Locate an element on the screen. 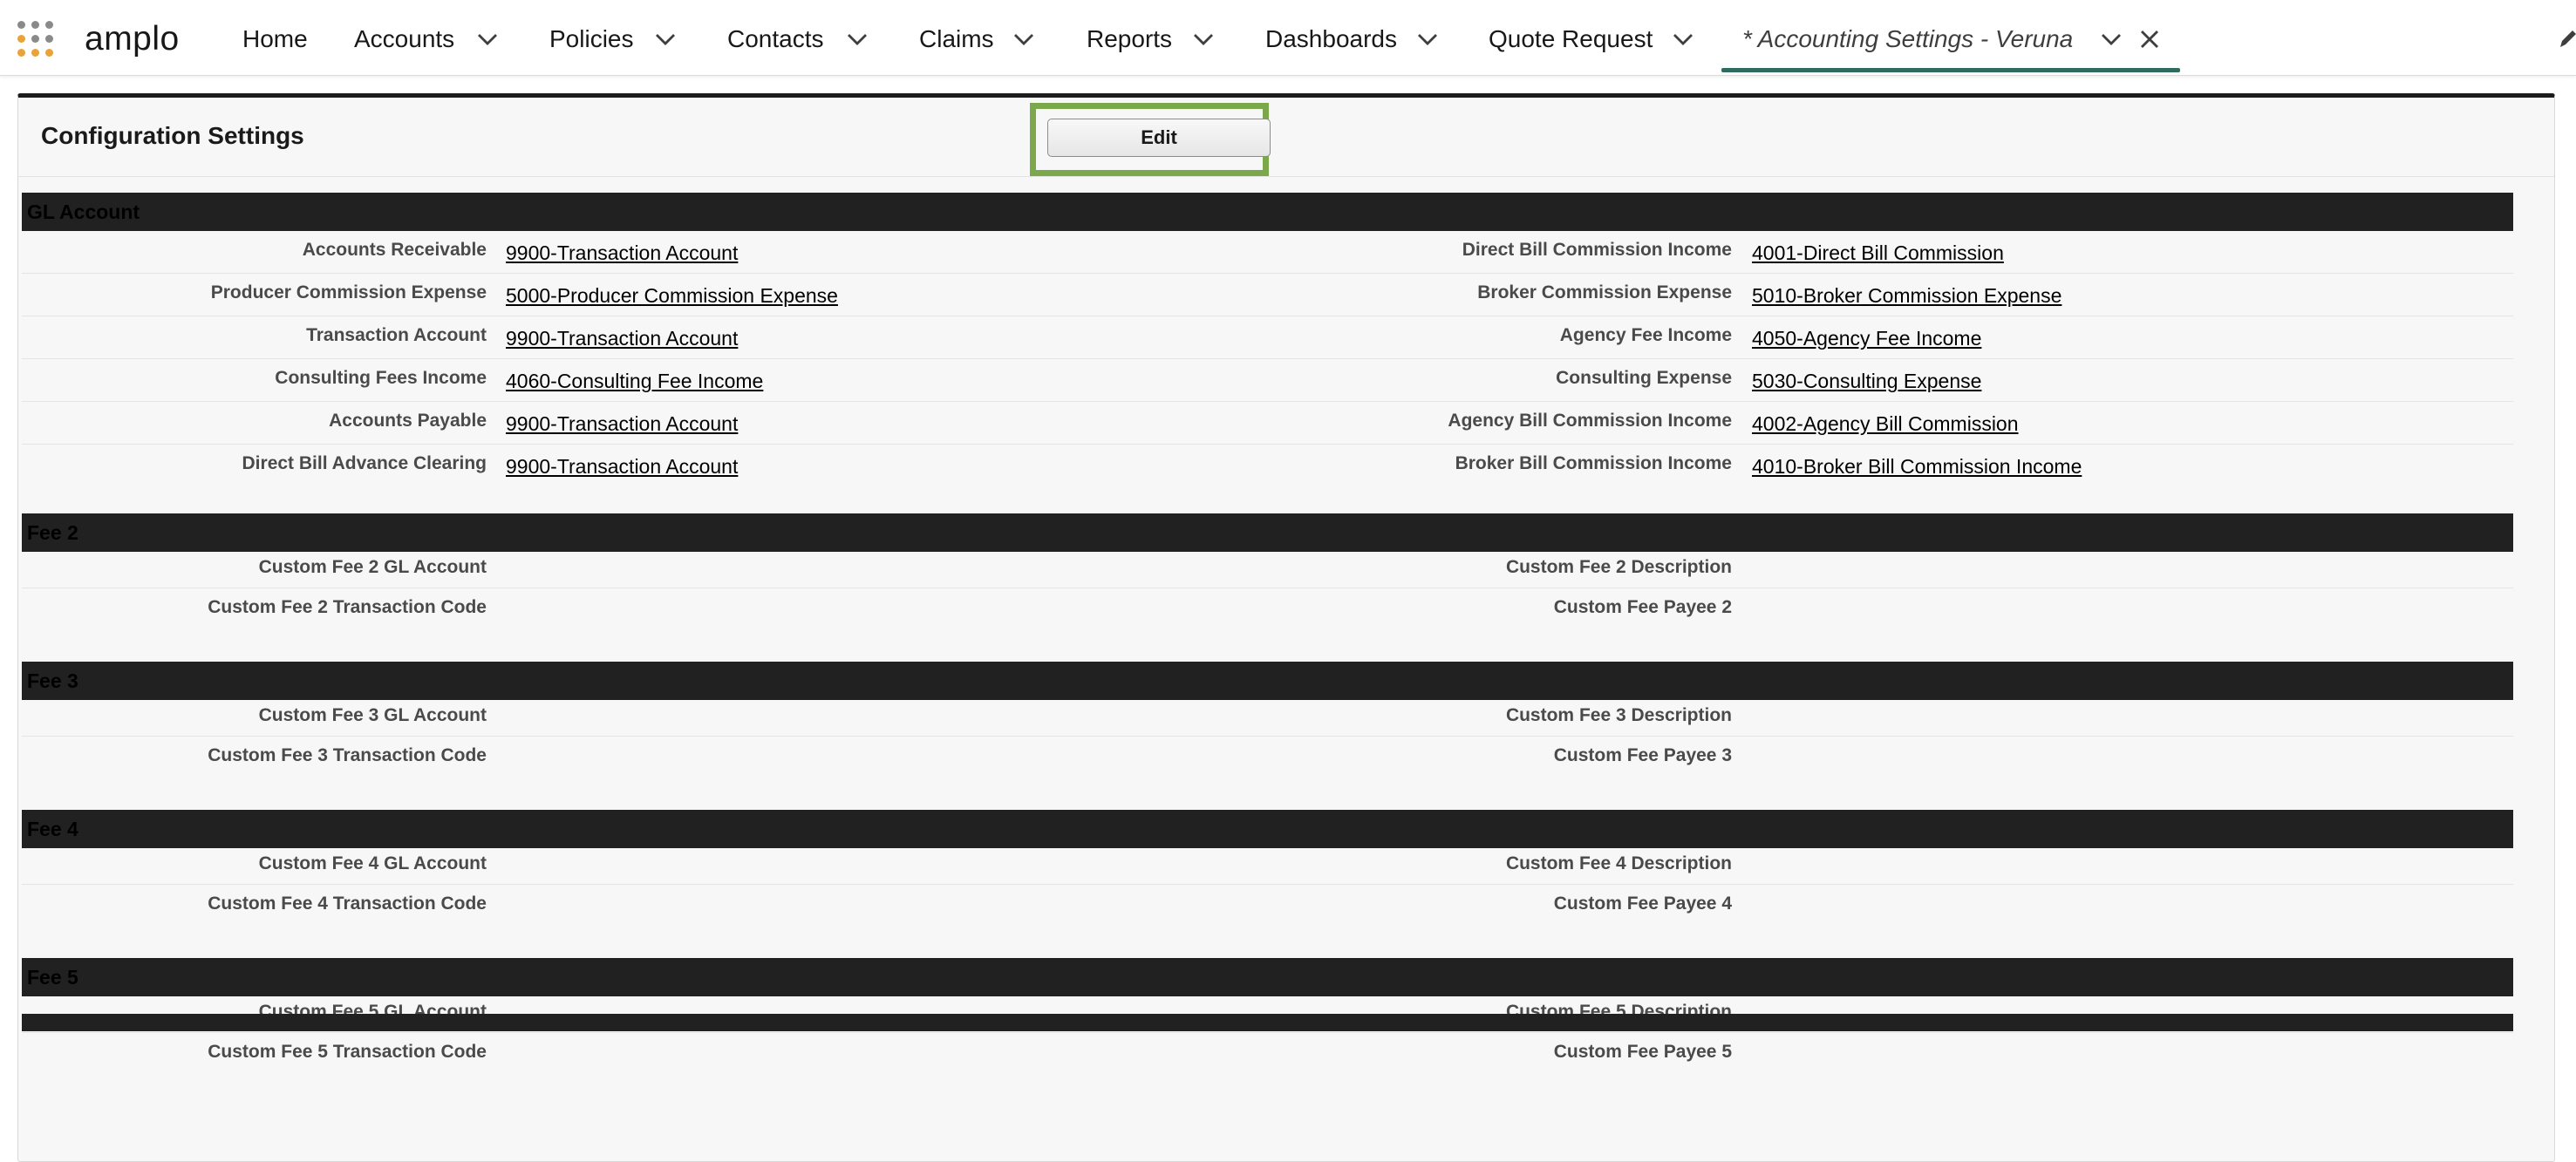 The image size is (2576, 1162). field-label: Custom Fee 4 Transaction Code is located at coordinates (348, 904).